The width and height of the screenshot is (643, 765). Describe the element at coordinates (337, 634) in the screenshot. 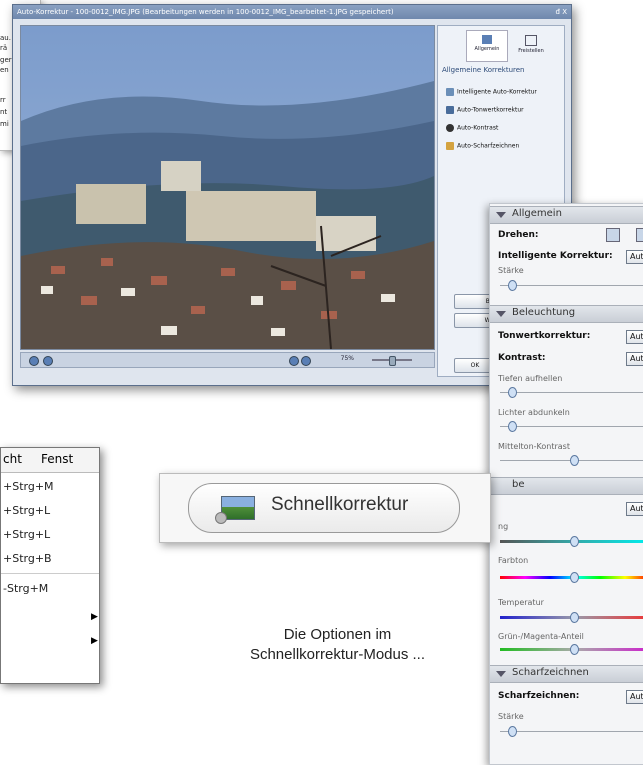

I see `caption-line: Die Optionen im` at that location.